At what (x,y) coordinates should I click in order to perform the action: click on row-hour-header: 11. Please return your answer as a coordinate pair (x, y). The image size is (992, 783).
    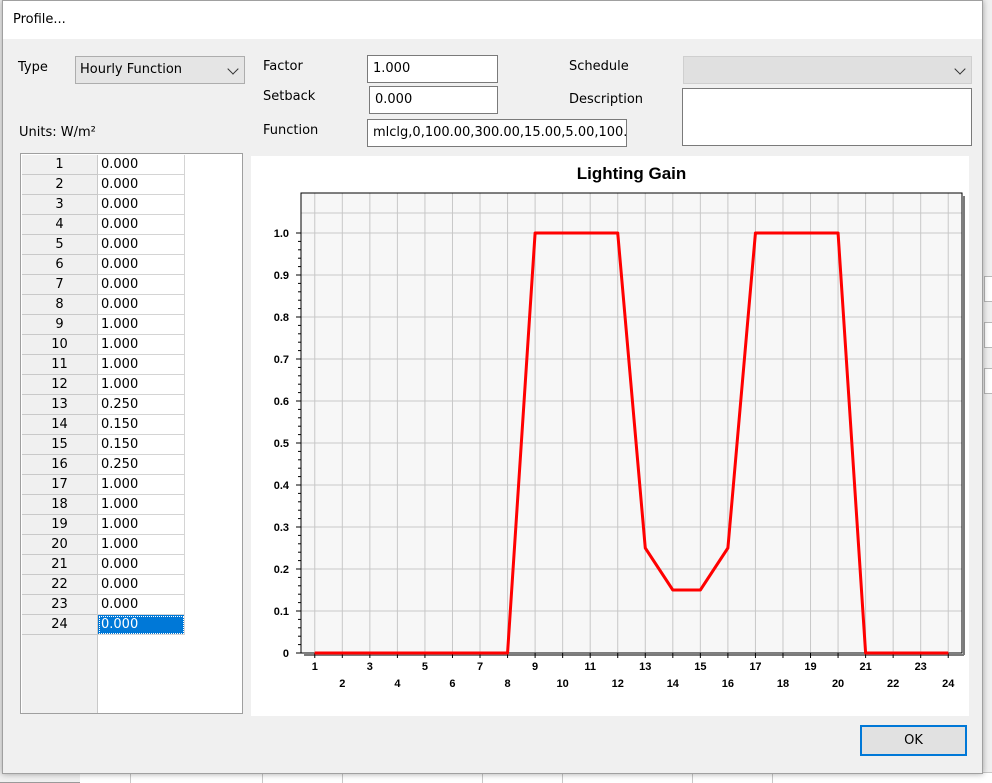
    Looking at the image, I should click on (59, 365).